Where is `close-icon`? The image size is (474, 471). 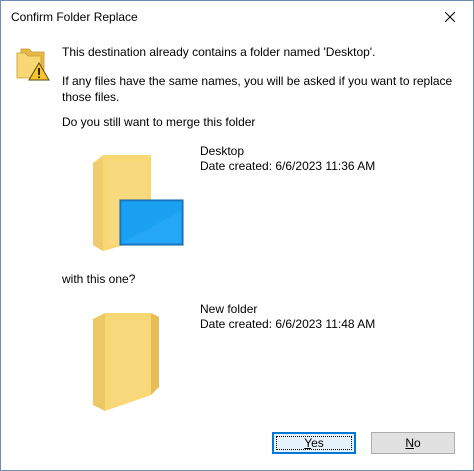
close-icon is located at coordinates (450, 17).